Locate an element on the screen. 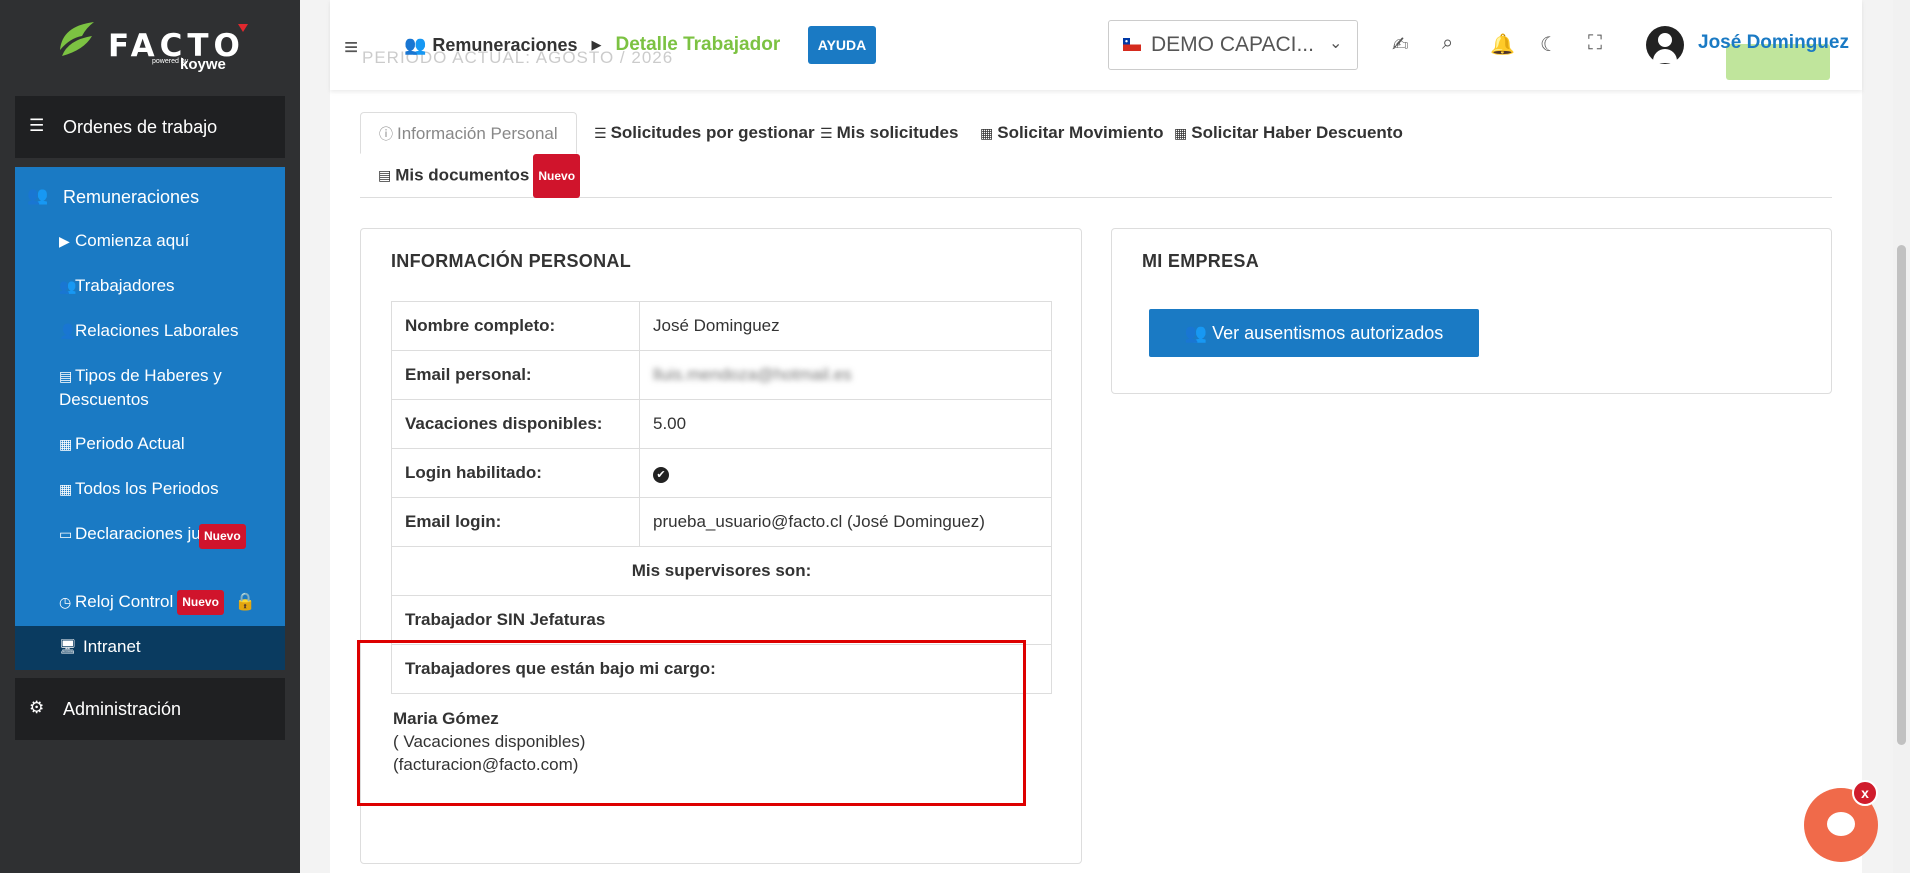 This screenshot has width=1910, height=873. tab-mis-solicitudes: ☰ Mis solicitudes is located at coordinates (889, 133).